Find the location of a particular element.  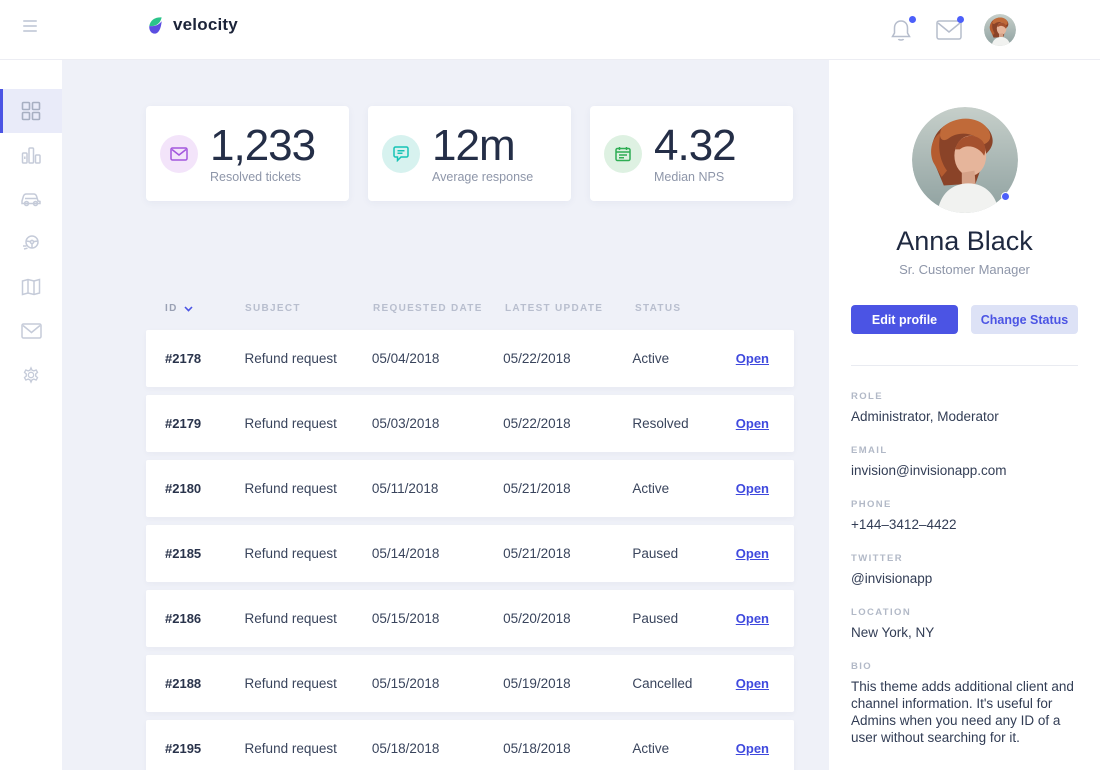

field-label-location: Location is located at coordinates (881, 612).